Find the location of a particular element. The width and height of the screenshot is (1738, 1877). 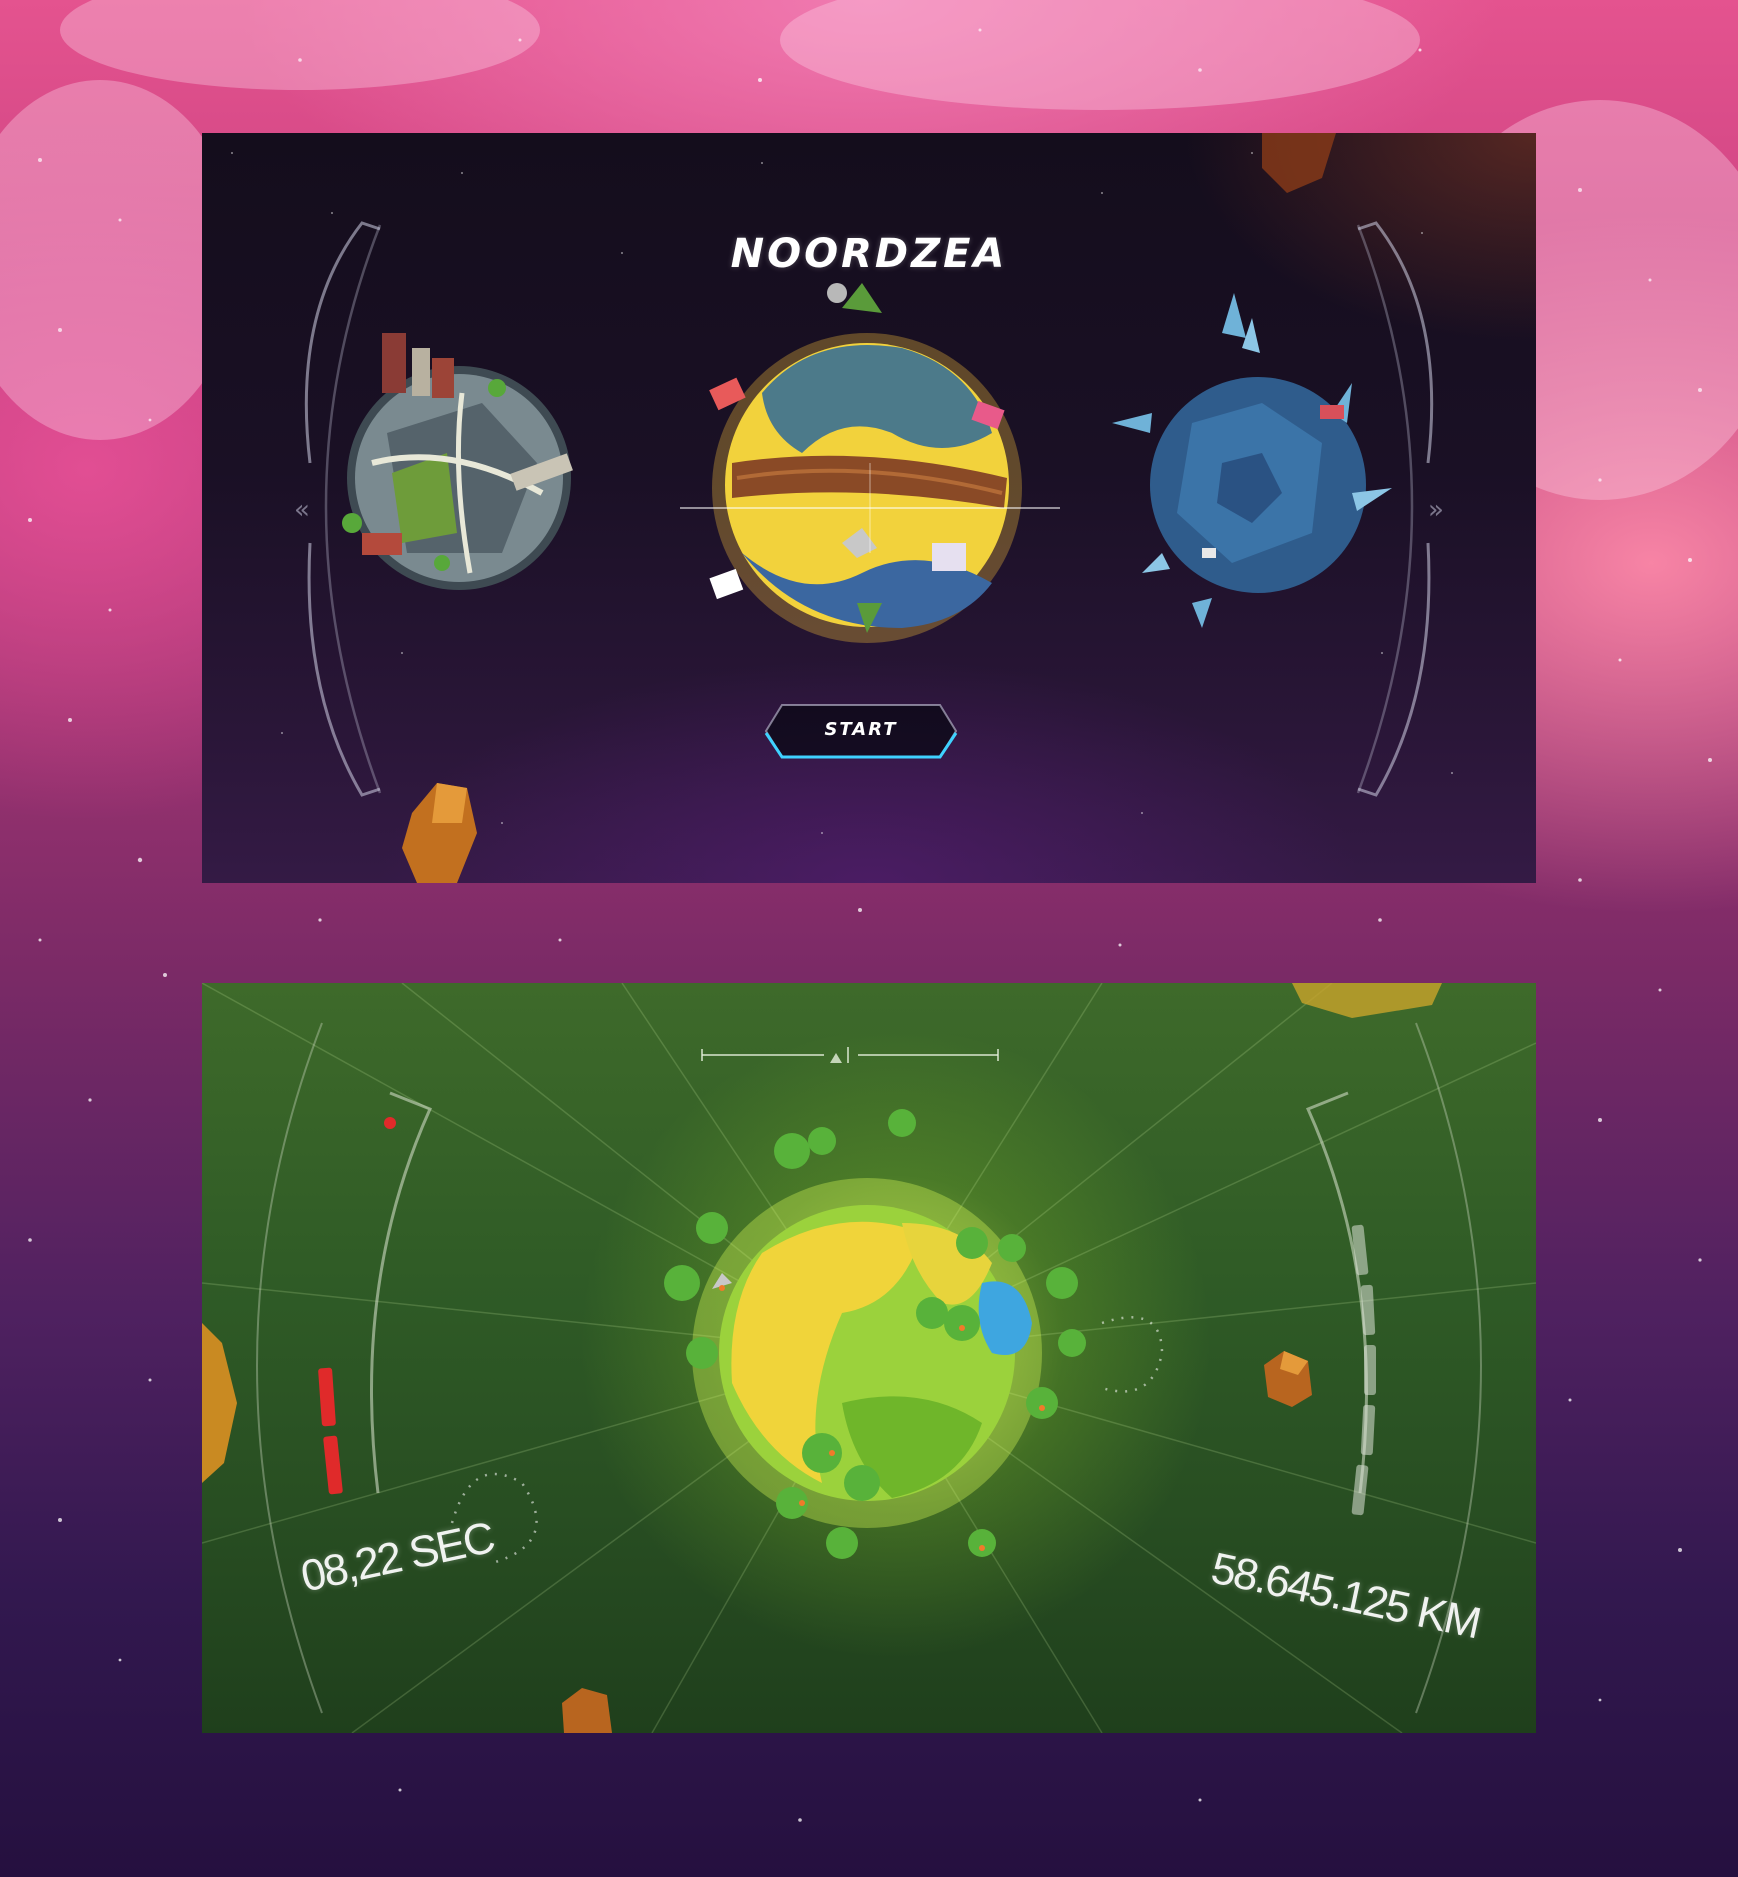

health-meter is located at coordinates (357, 1306).